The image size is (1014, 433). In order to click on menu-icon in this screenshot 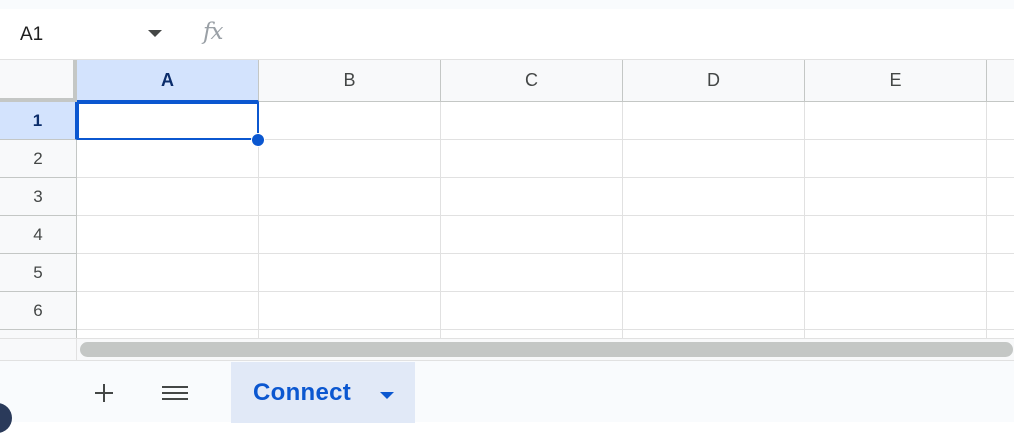, I will do `click(175, 393)`.